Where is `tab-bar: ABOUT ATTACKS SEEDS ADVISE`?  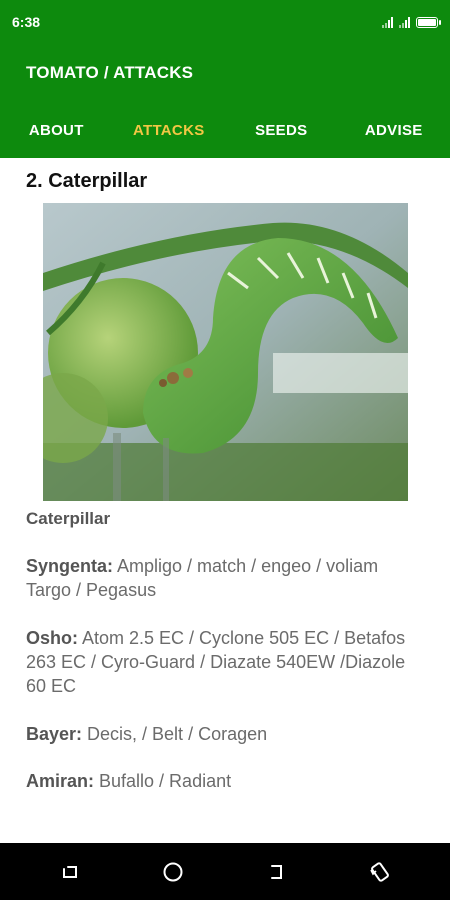 tab-bar: ABOUT ATTACKS SEEDS ADVISE is located at coordinates (225, 130).